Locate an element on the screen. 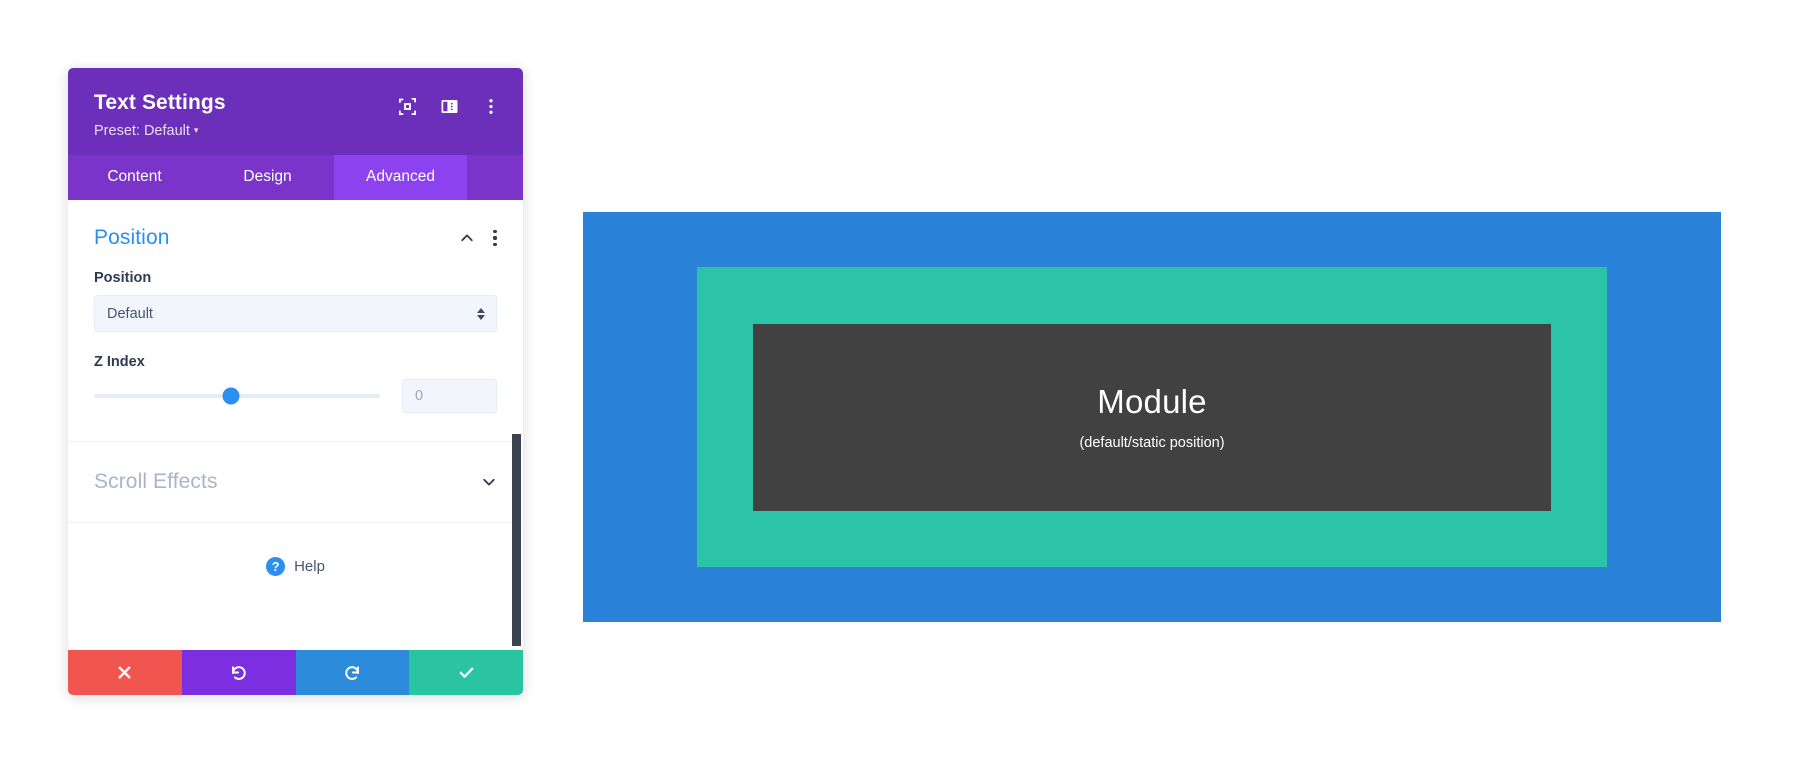 This screenshot has height=779, width=1800. field-z-index: Z Index 0 is located at coordinates (295, 383).